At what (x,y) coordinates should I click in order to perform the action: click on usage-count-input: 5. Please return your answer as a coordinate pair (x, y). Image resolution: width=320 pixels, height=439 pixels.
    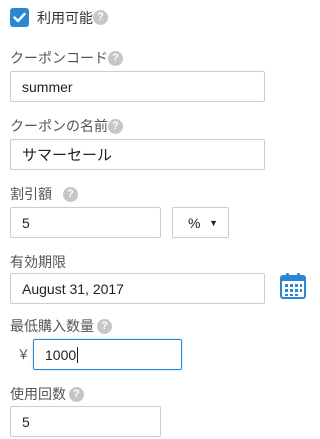
    Looking at the image, I should click on (85, 421).